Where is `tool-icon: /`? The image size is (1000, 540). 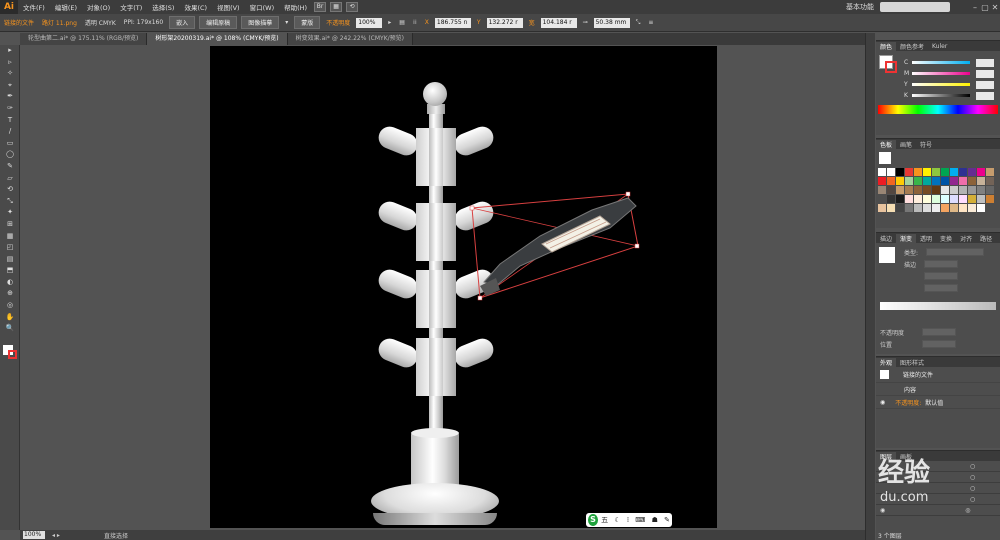
tool-icon: / is located at coordinates (10, 132).